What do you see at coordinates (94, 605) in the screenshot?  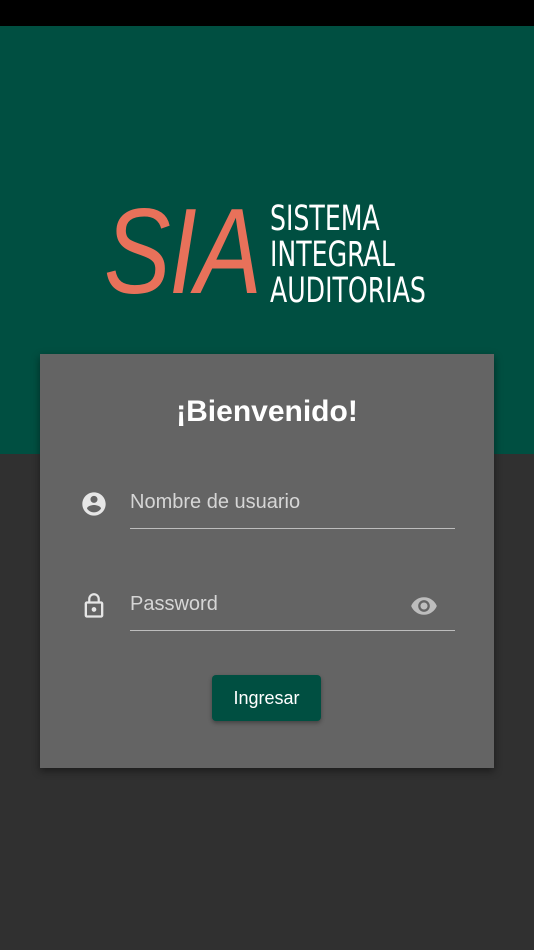 I see `lock-icon` at bounding box center [94, 605].